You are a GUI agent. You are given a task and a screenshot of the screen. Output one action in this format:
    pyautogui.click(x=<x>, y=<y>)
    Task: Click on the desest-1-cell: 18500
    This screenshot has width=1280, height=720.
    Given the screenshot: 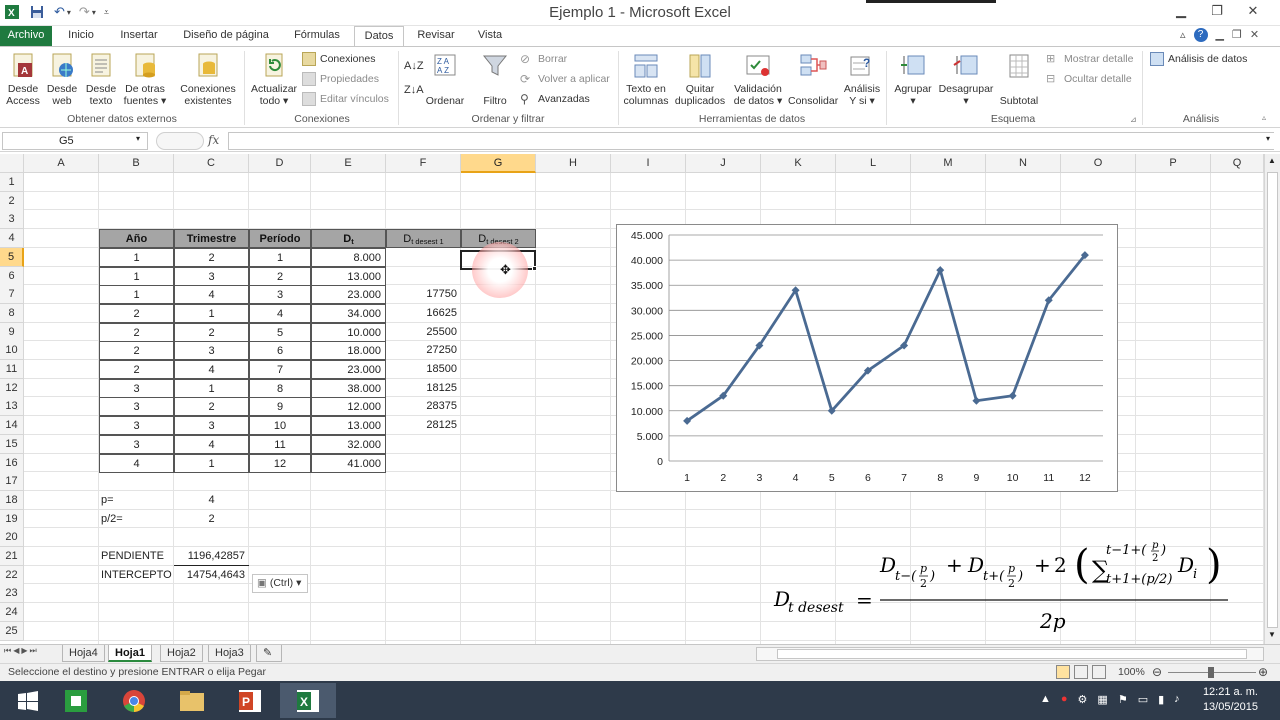 What is the action you would take?
    pyautogui.click(x=423, y=369)
    